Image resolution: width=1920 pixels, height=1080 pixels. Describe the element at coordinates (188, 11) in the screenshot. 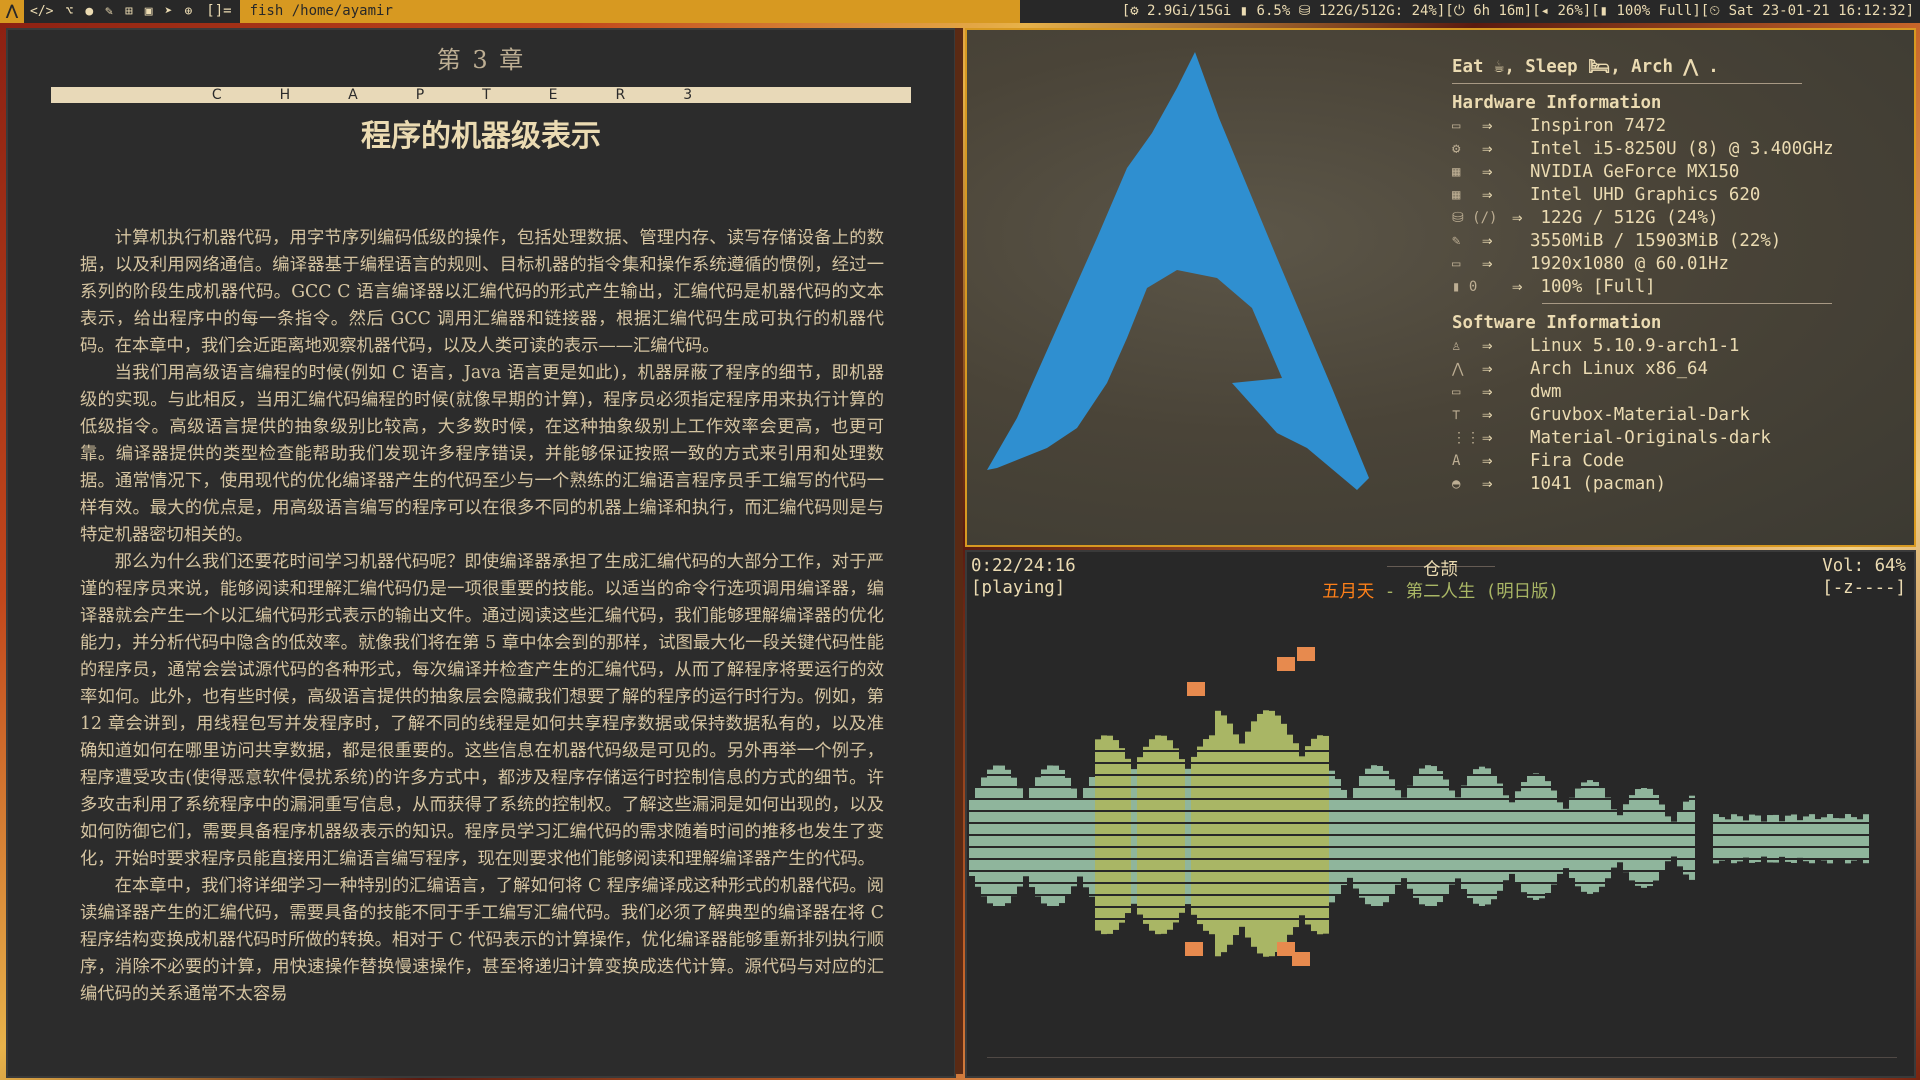

I see `globe-icon: ⊕` at that location.